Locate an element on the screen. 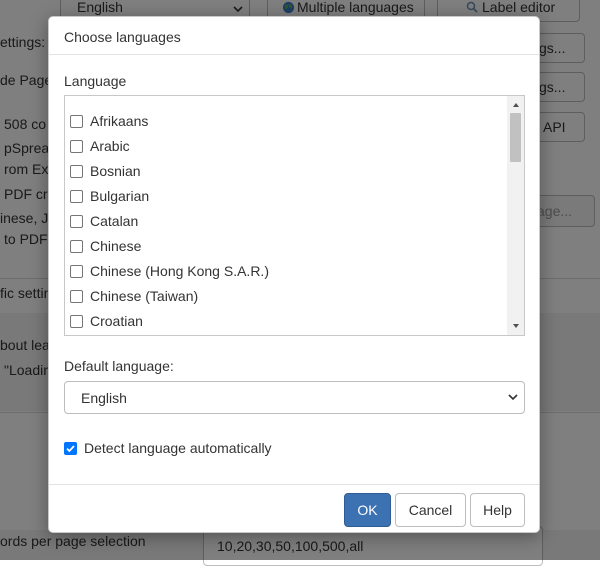  list-item: Catalan is located at coordinates (104, 221).